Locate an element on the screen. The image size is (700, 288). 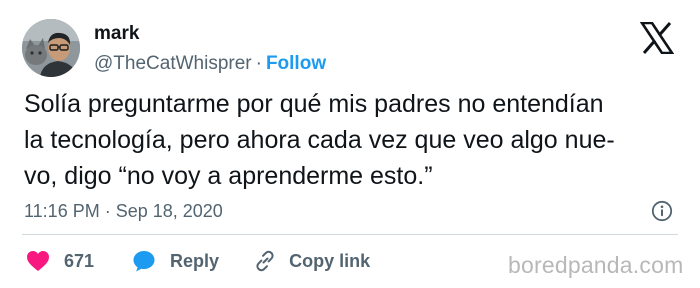
x-logo-icon is located at coordinates (657, 38).